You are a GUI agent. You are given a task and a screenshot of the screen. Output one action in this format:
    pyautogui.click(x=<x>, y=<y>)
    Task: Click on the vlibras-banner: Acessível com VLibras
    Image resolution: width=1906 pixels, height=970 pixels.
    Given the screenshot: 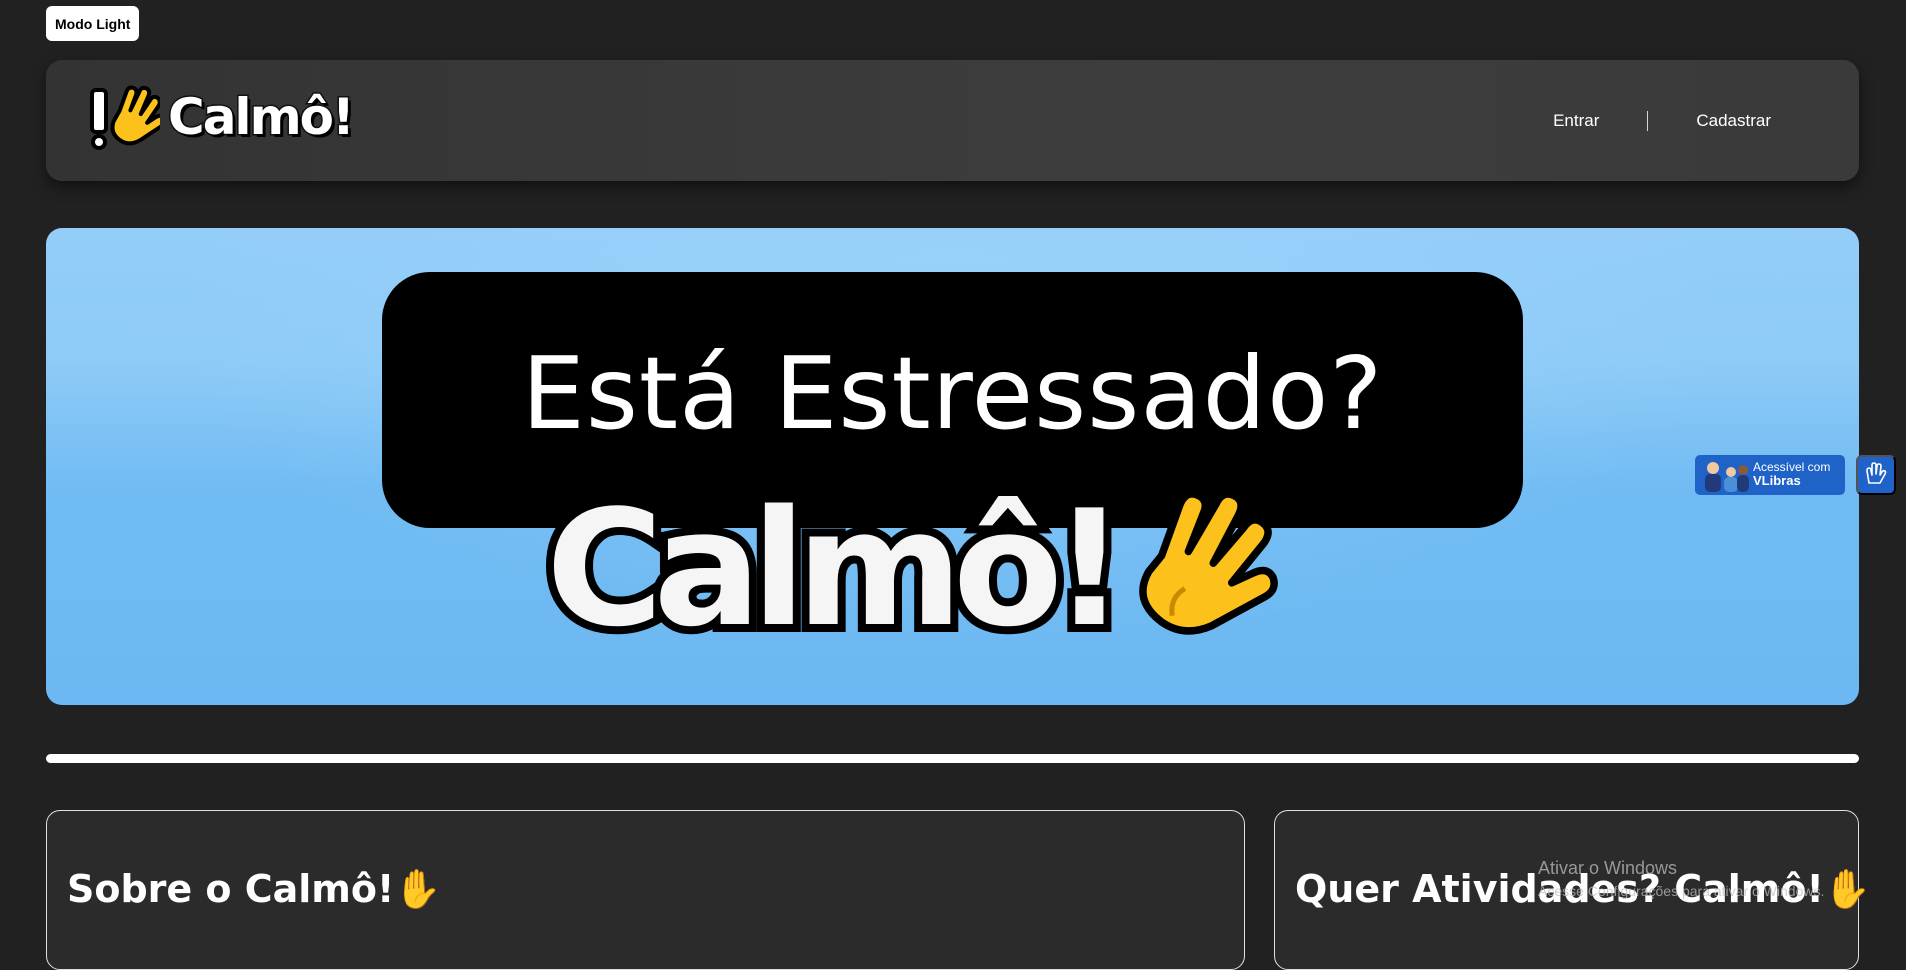 What is the action you would take?
    pyautogui.click(x=1770, y=475)
    